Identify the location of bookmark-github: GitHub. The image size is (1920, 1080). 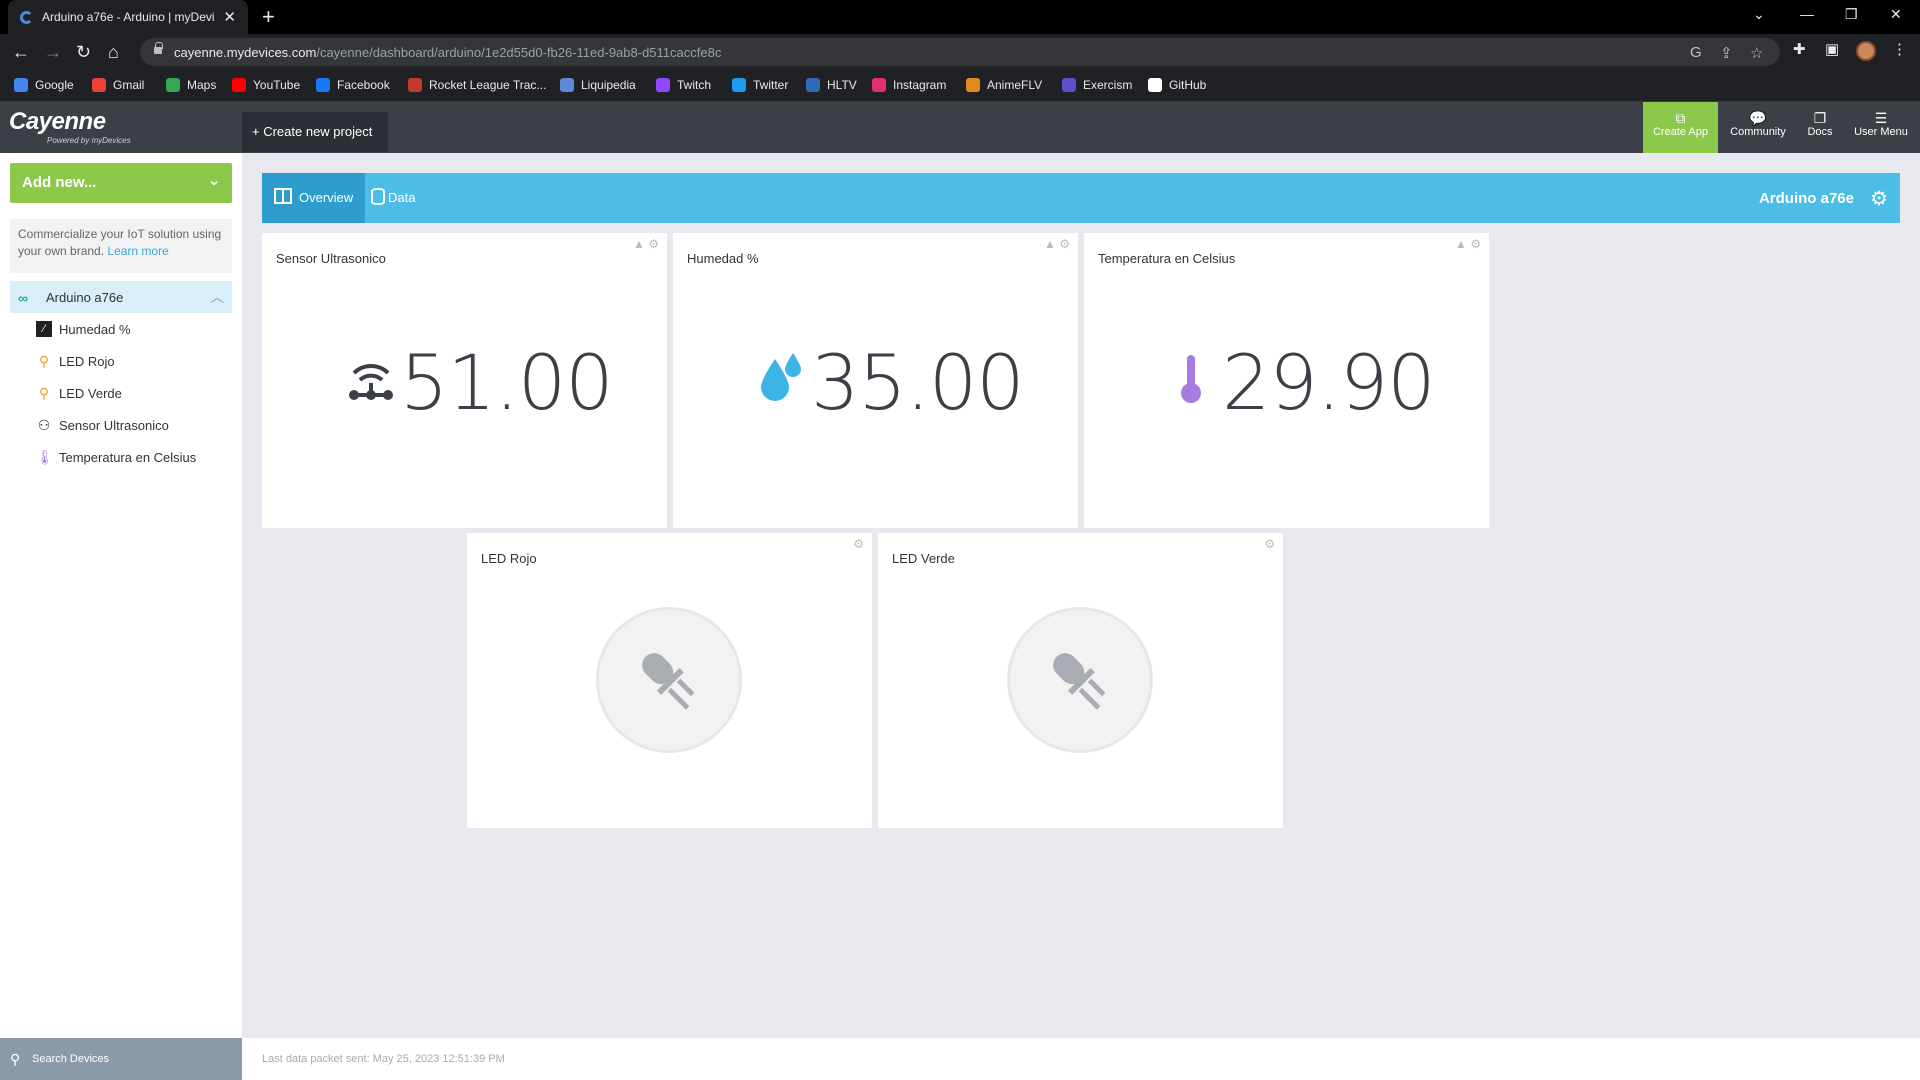
(1177, 87).